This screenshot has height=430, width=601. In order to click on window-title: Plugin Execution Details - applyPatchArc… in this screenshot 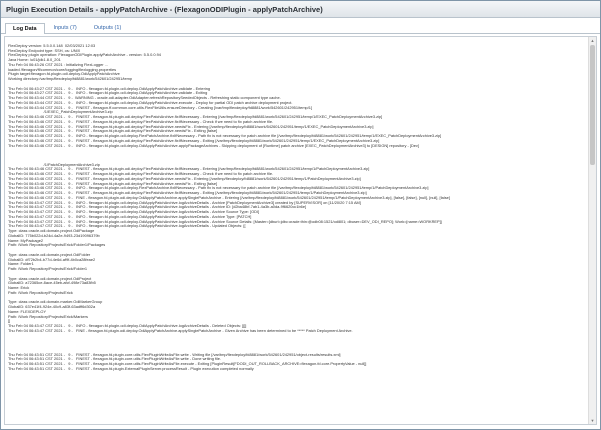, I will do `click(164, 9)`.